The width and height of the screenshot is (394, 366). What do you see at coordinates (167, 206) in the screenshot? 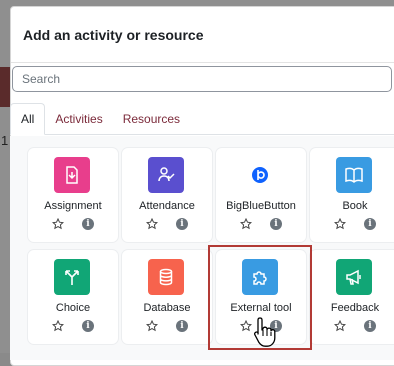
I see `activity-label: Attendance` at bounding box center [167, 206].